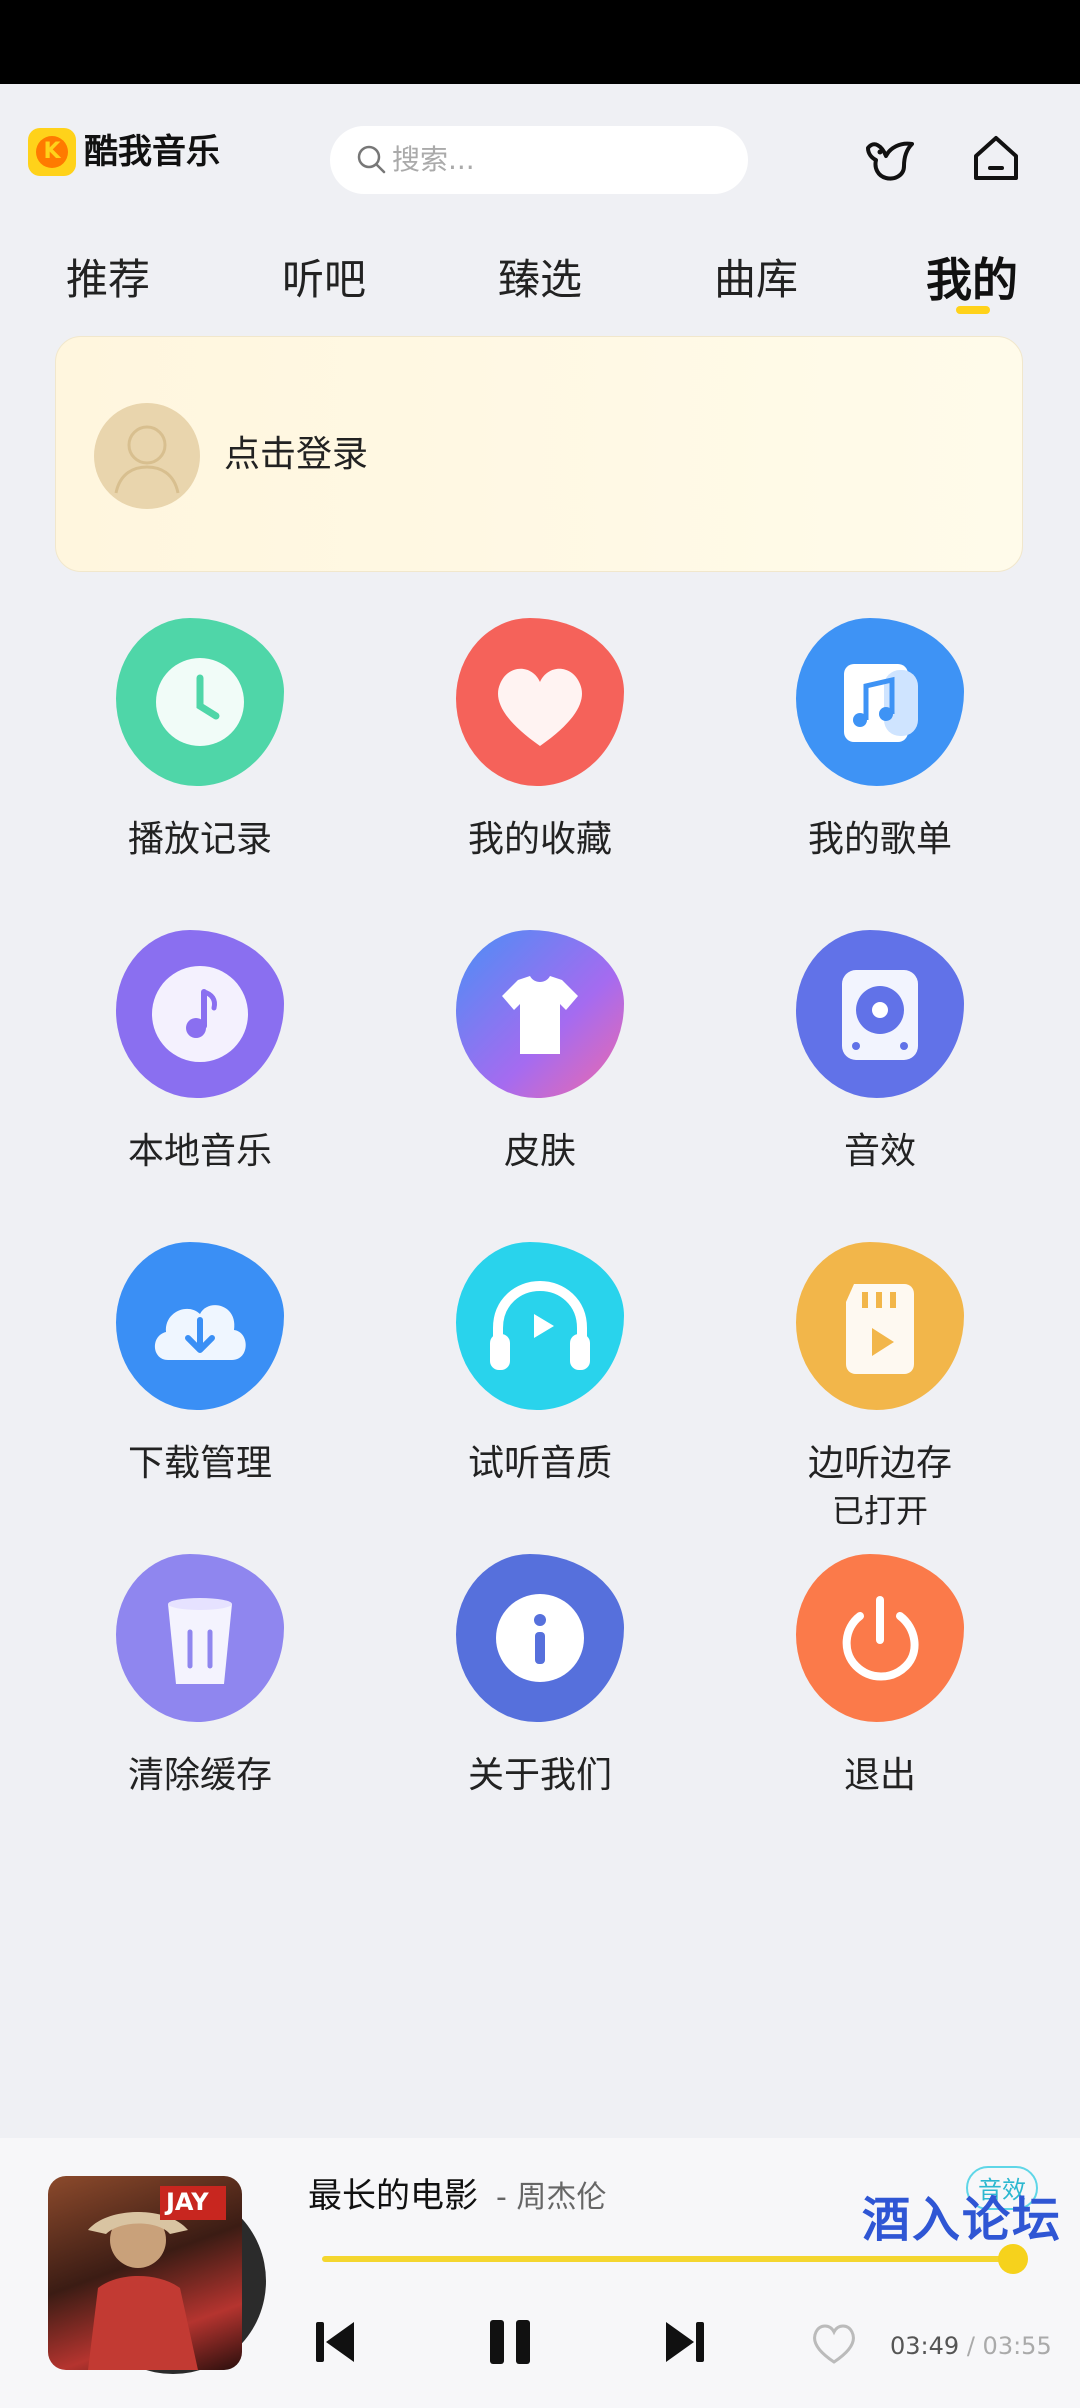 Image resolution: width=1080 pixels, height=2408 pixels. What do you see at coordinates (324, 280) in the screenshot?
I see `tab-tingba: 听吧` at bounding box center [324, 280].